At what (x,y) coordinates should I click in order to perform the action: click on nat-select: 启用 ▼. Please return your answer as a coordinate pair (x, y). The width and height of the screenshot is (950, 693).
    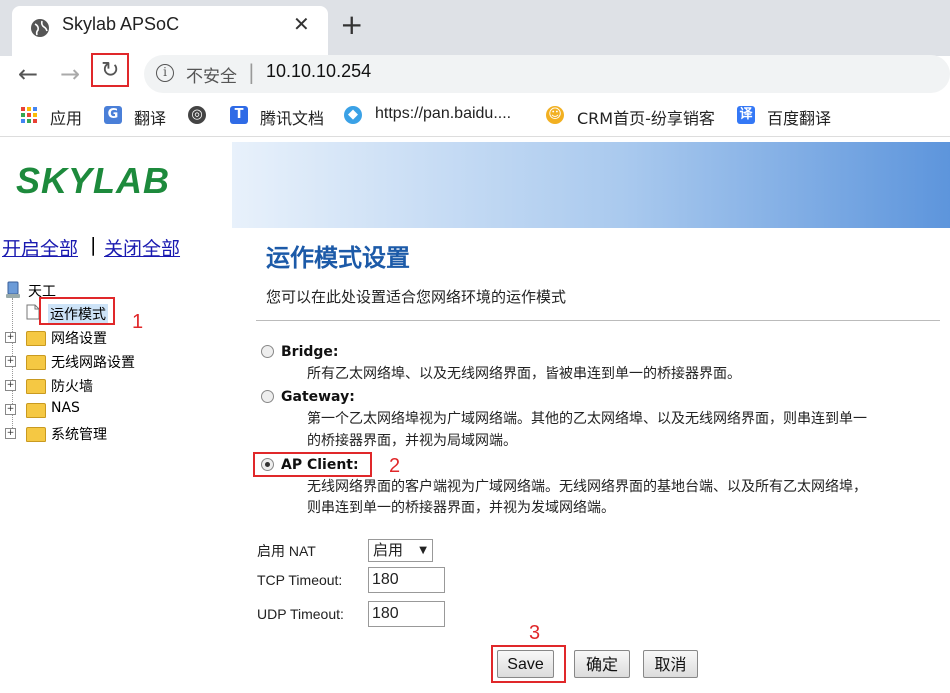
    Looking at the image, I should click on (400, 550).